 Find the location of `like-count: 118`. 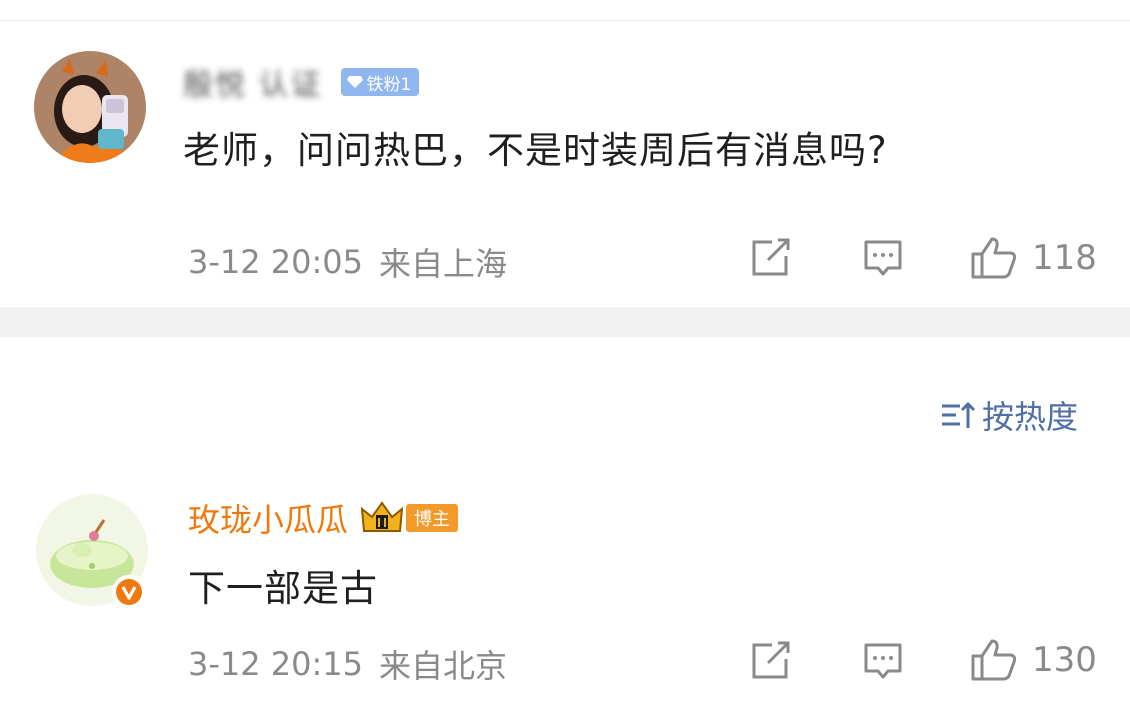

like-count: 118 is located at coordinates (1064, 258).